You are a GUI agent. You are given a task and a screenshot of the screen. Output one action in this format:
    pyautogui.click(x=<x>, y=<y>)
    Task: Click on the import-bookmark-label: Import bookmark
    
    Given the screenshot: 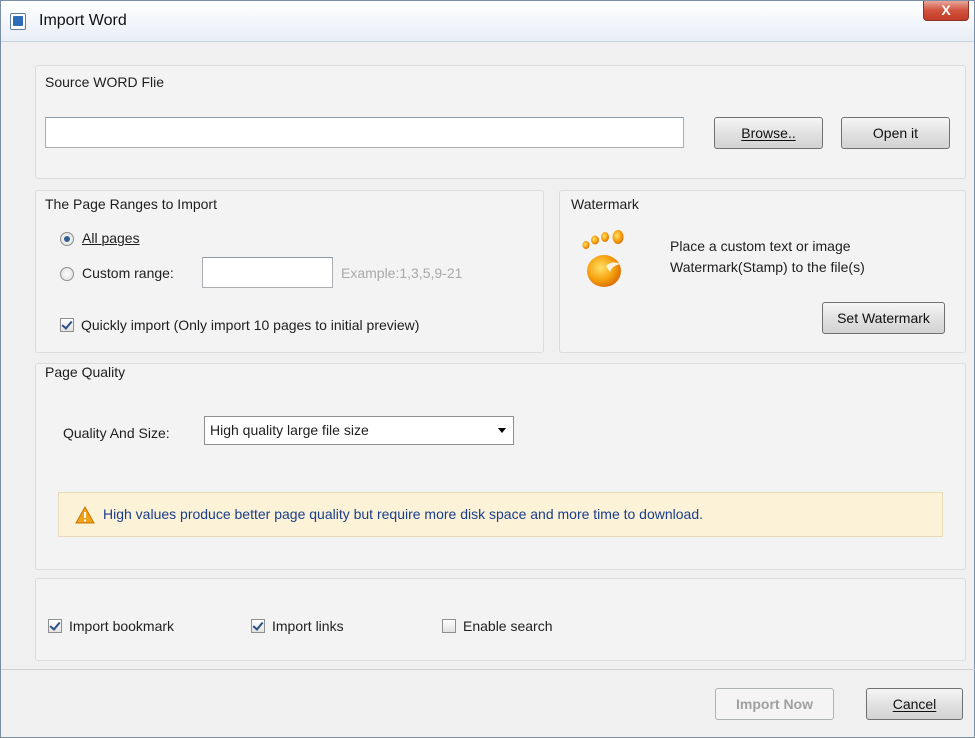 What is the action you would take?
    pyautogui.click(x=121, y=626)
    